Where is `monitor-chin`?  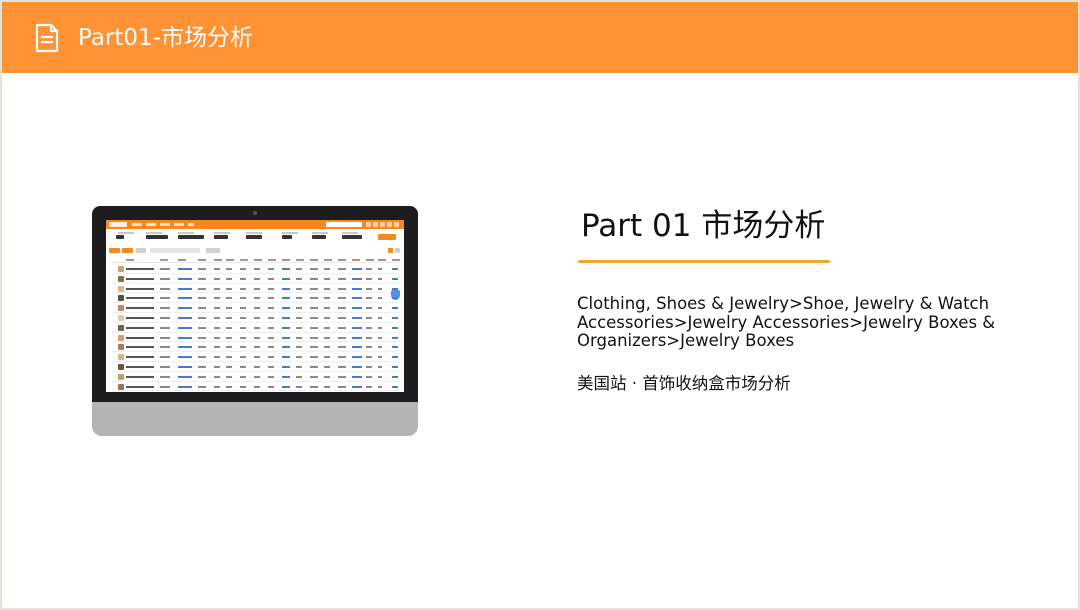
monitor-chin is located at coordinates (255, 419).